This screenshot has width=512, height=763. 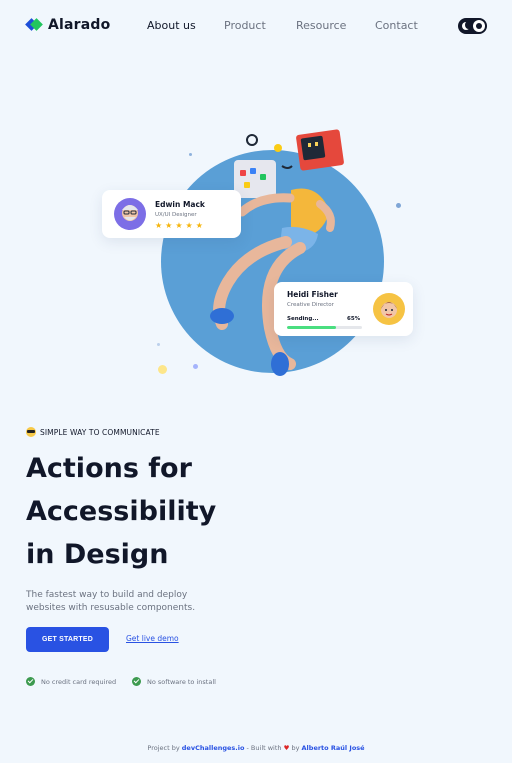 What do you see at coordinates (181, 681) in the screenshot?
I see `feature-check-text: No software to install` at bounding box center [181, 681].